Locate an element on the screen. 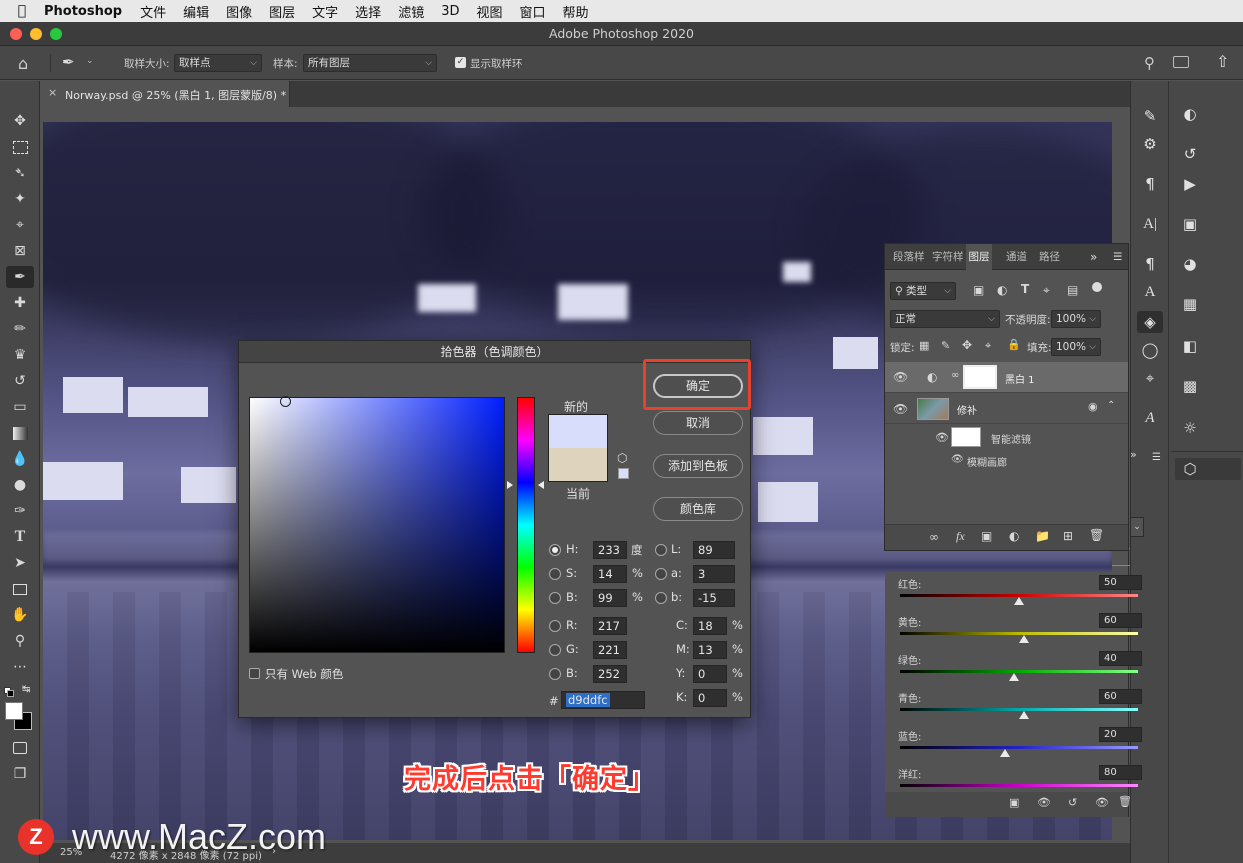 This screenshot has width=1243, height=863. swatches-palette-icon: ◕ is located at coordinates (1190, 264).